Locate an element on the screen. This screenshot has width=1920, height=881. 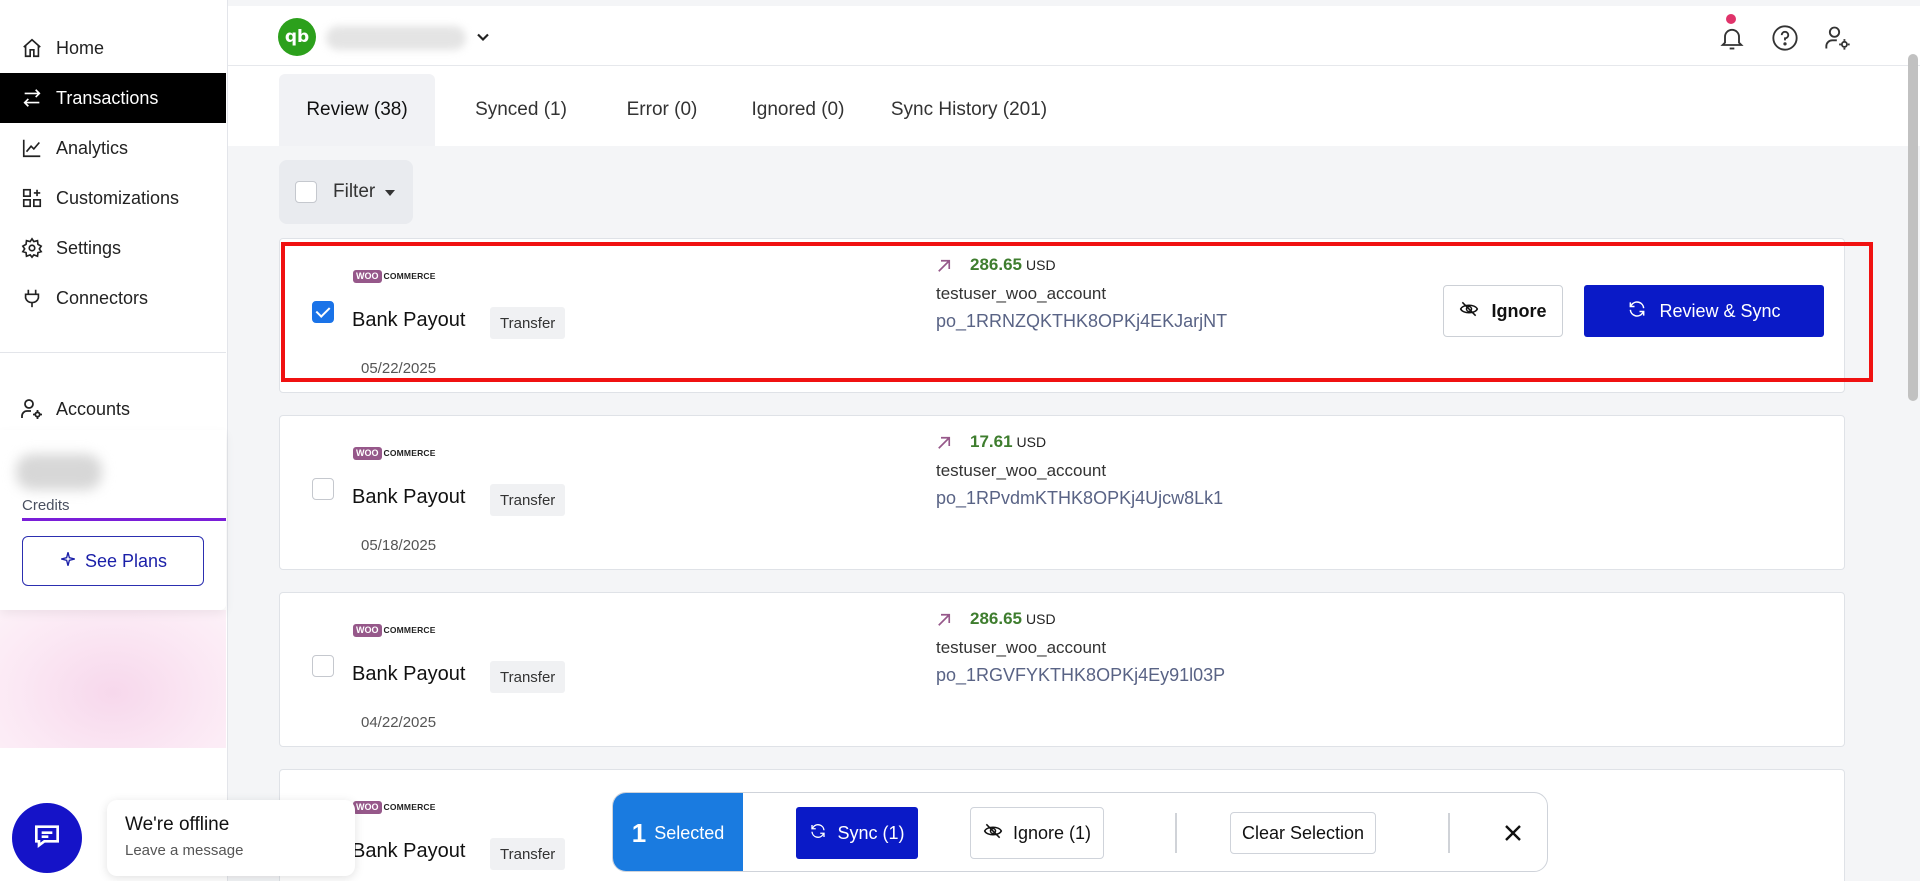
sidebar-item-customizations: Customizations is located at coordinates (113, 198).